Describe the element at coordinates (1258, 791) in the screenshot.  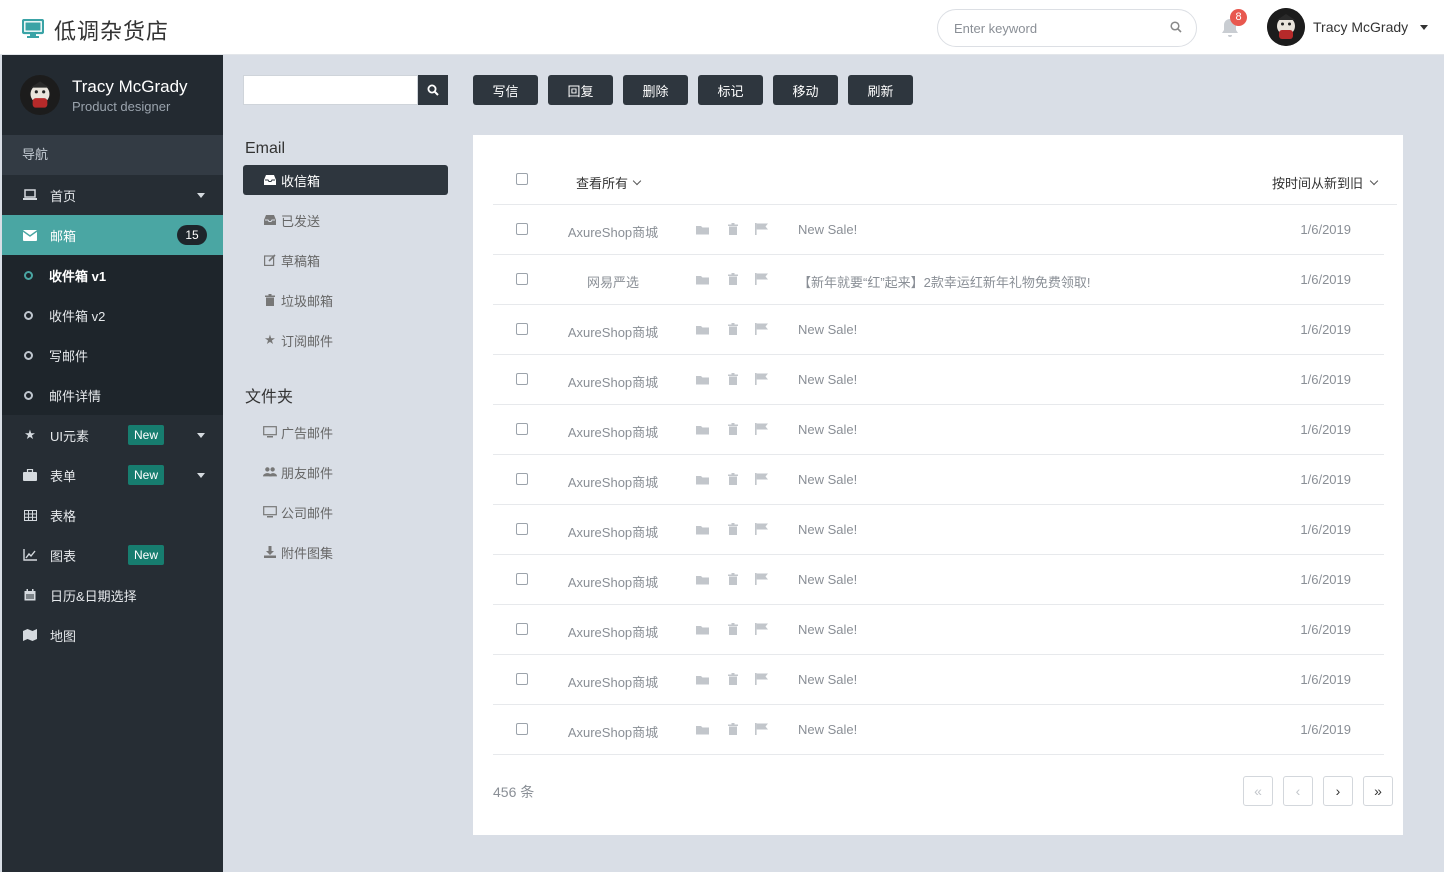
I see `first-page-button: «` at that location.